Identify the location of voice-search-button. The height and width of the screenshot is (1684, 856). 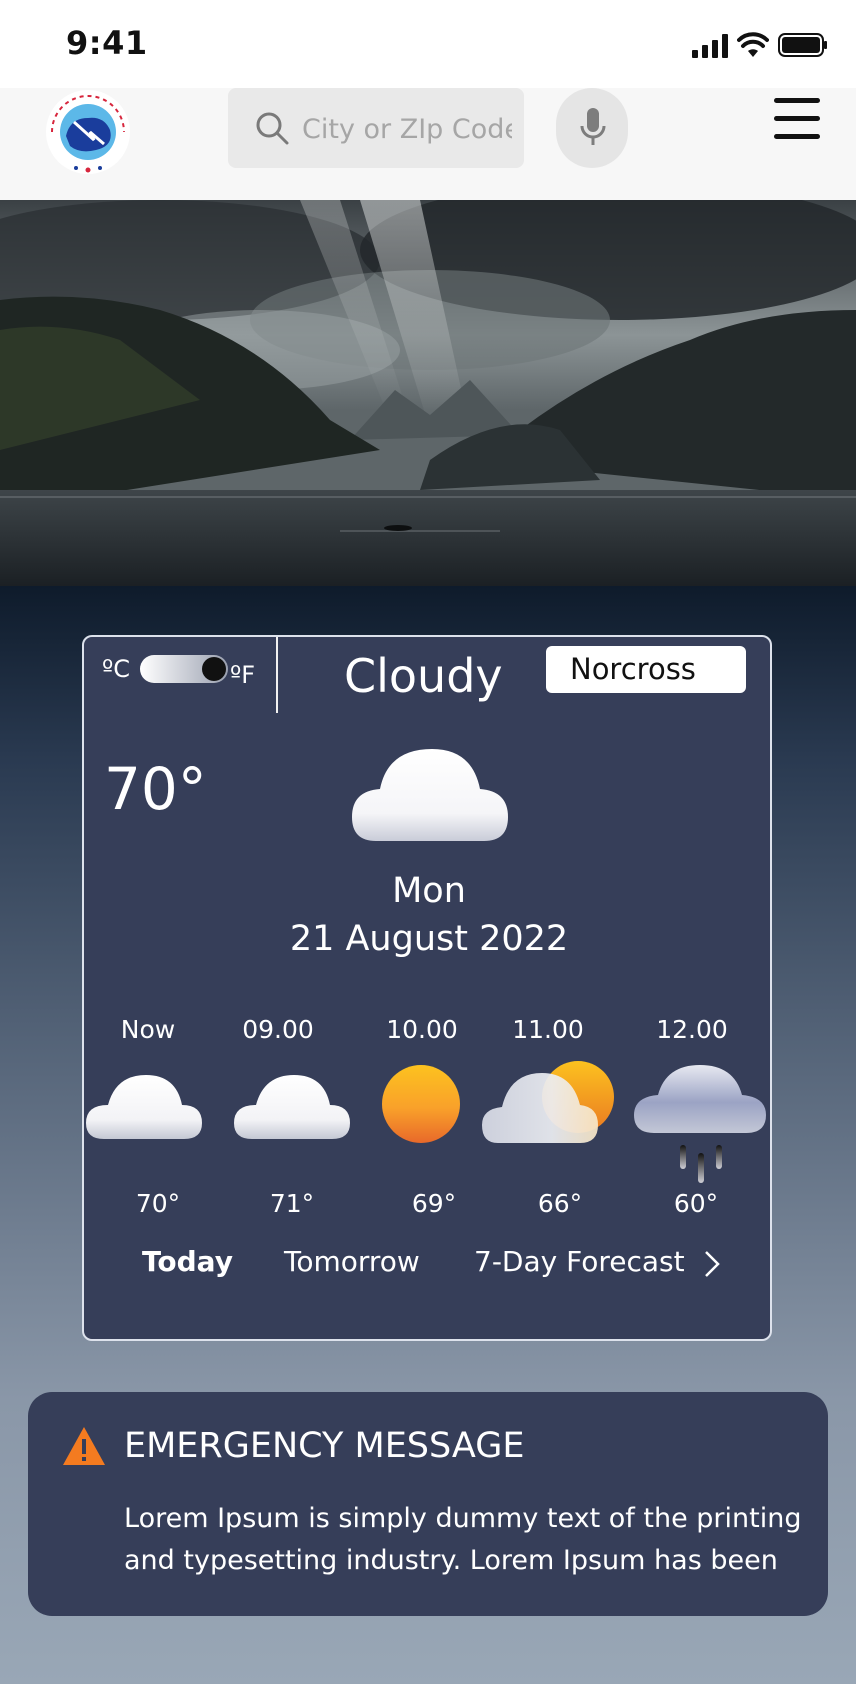
(592, 128).